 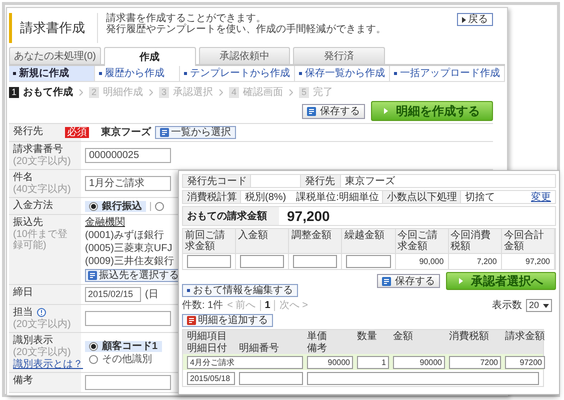 I want to click on unit-price-field: 90000, so click(x=330, y=362).